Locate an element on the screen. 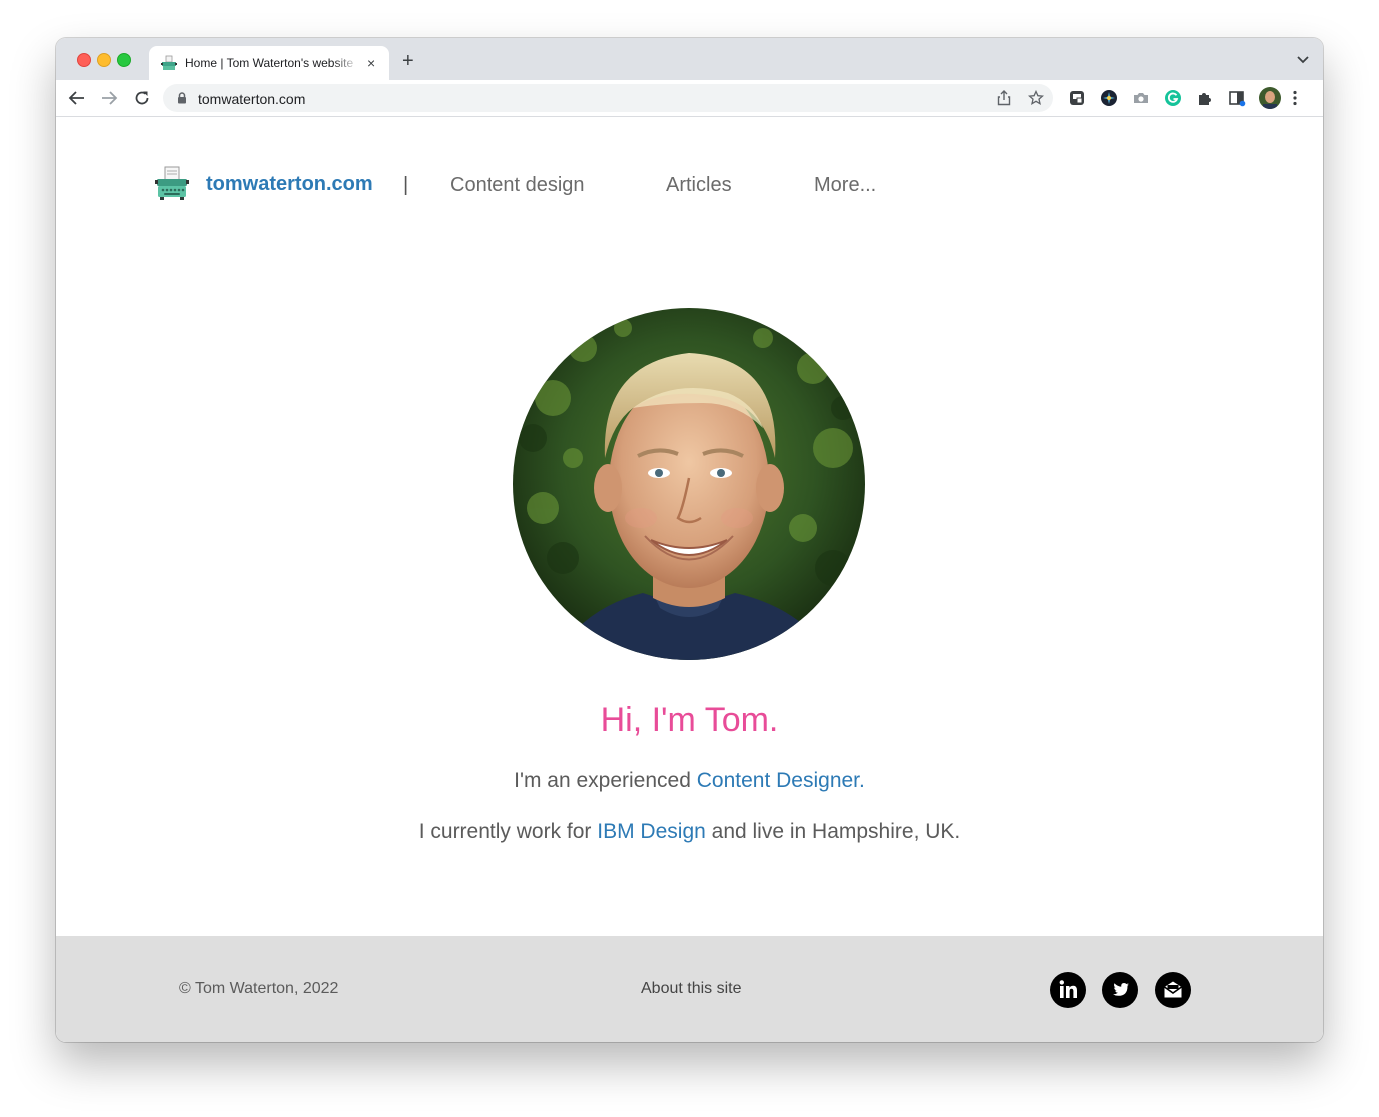 The image size is (1379, 1117). address-bar: tomwaterton.com is located at coordinates (608, 98).